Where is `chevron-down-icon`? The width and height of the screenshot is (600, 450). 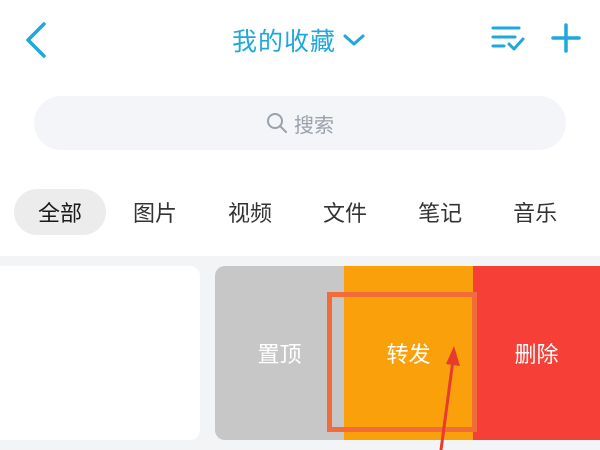
chevron-down-icon is located at coordinates (354, 40).